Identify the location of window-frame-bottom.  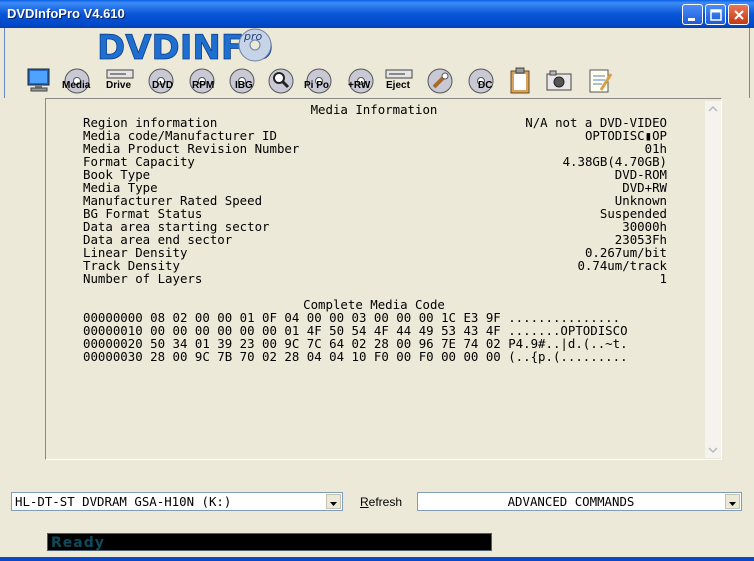
(377, 559).